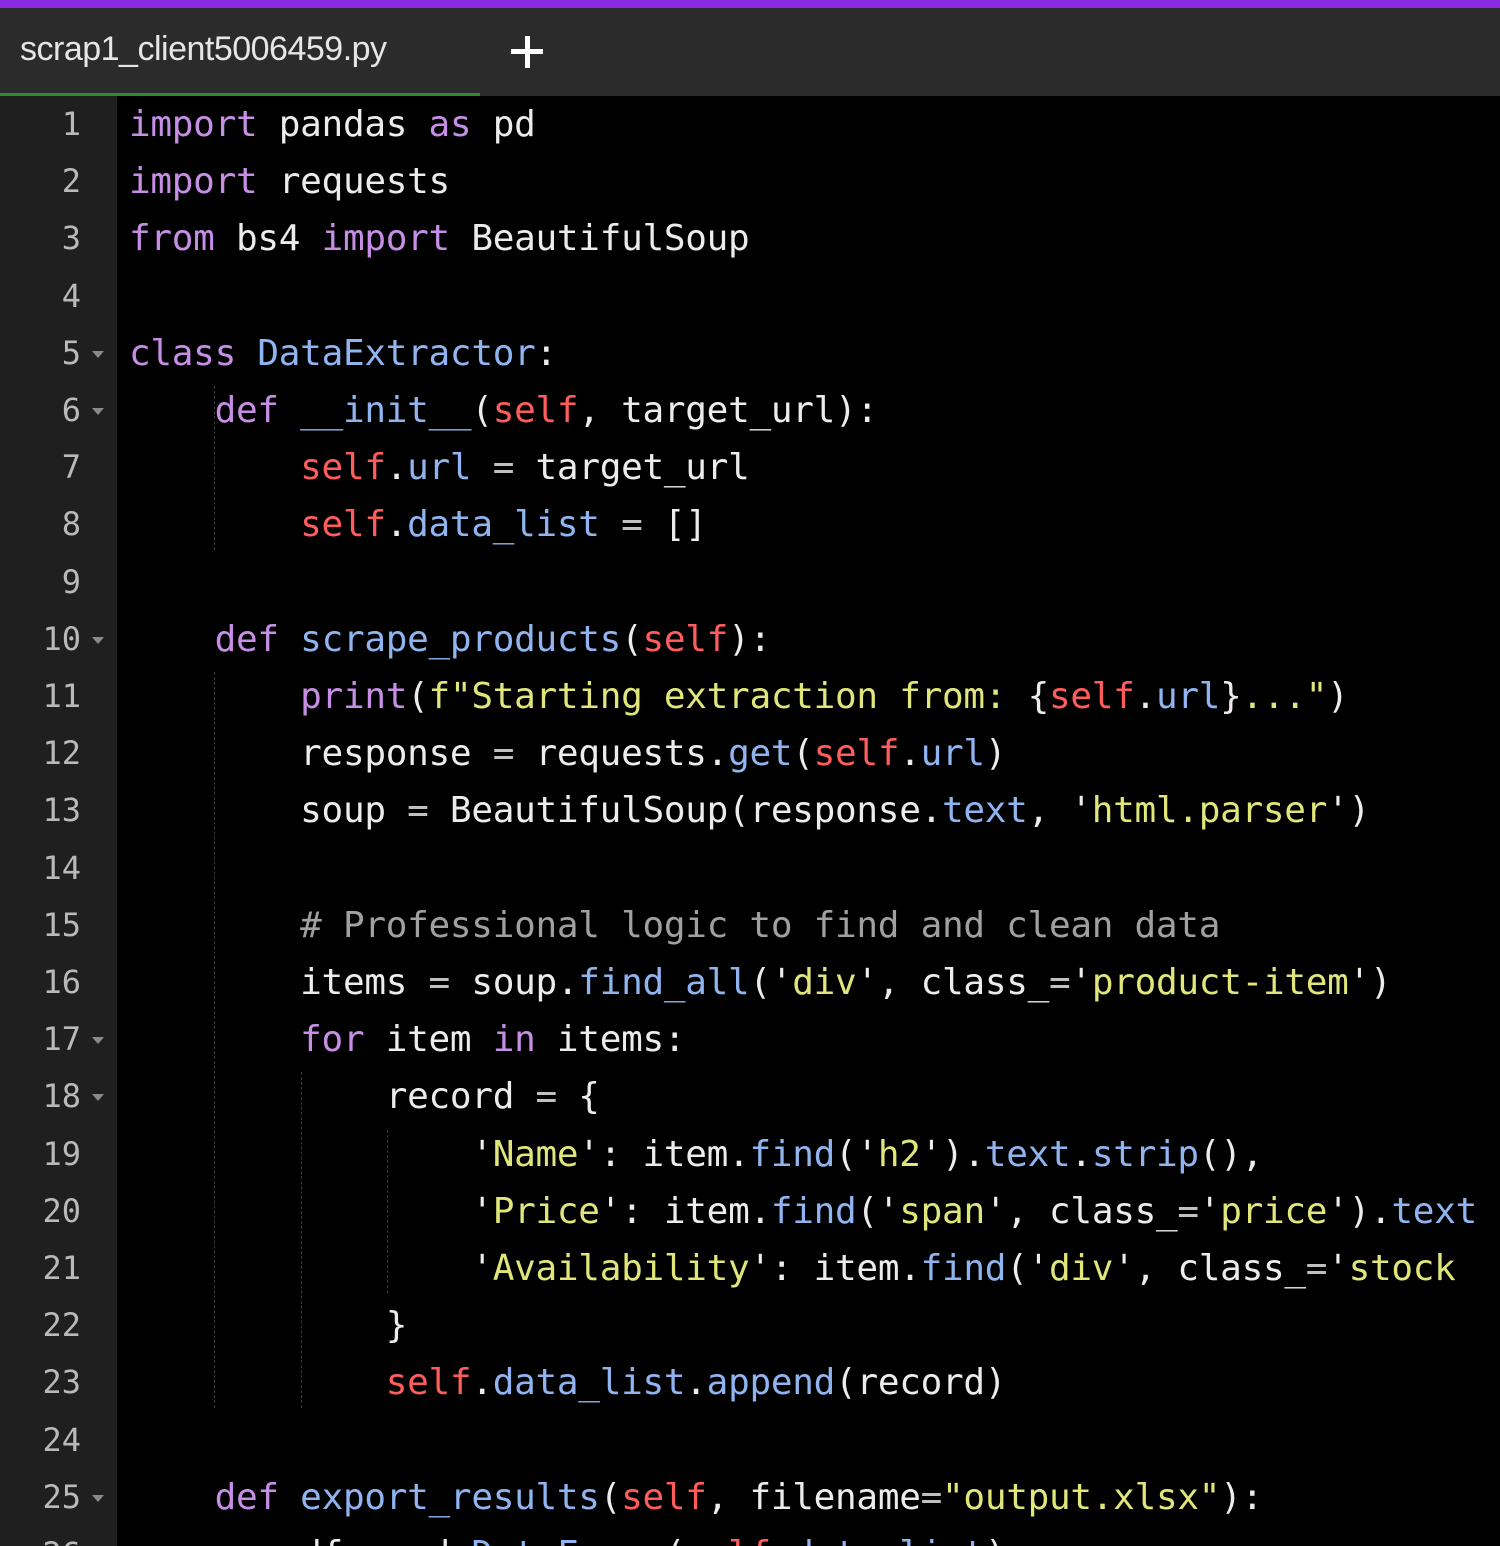  I want to click on code-token: span, so click(942, 1211).